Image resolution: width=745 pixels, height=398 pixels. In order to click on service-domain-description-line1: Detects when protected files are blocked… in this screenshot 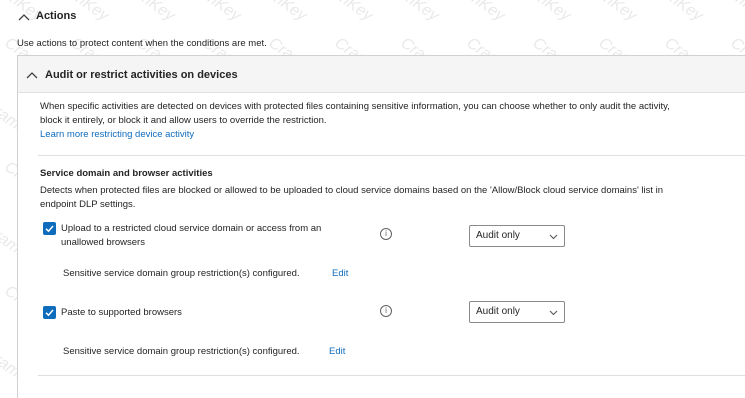, I will do `click(352, 190)`.